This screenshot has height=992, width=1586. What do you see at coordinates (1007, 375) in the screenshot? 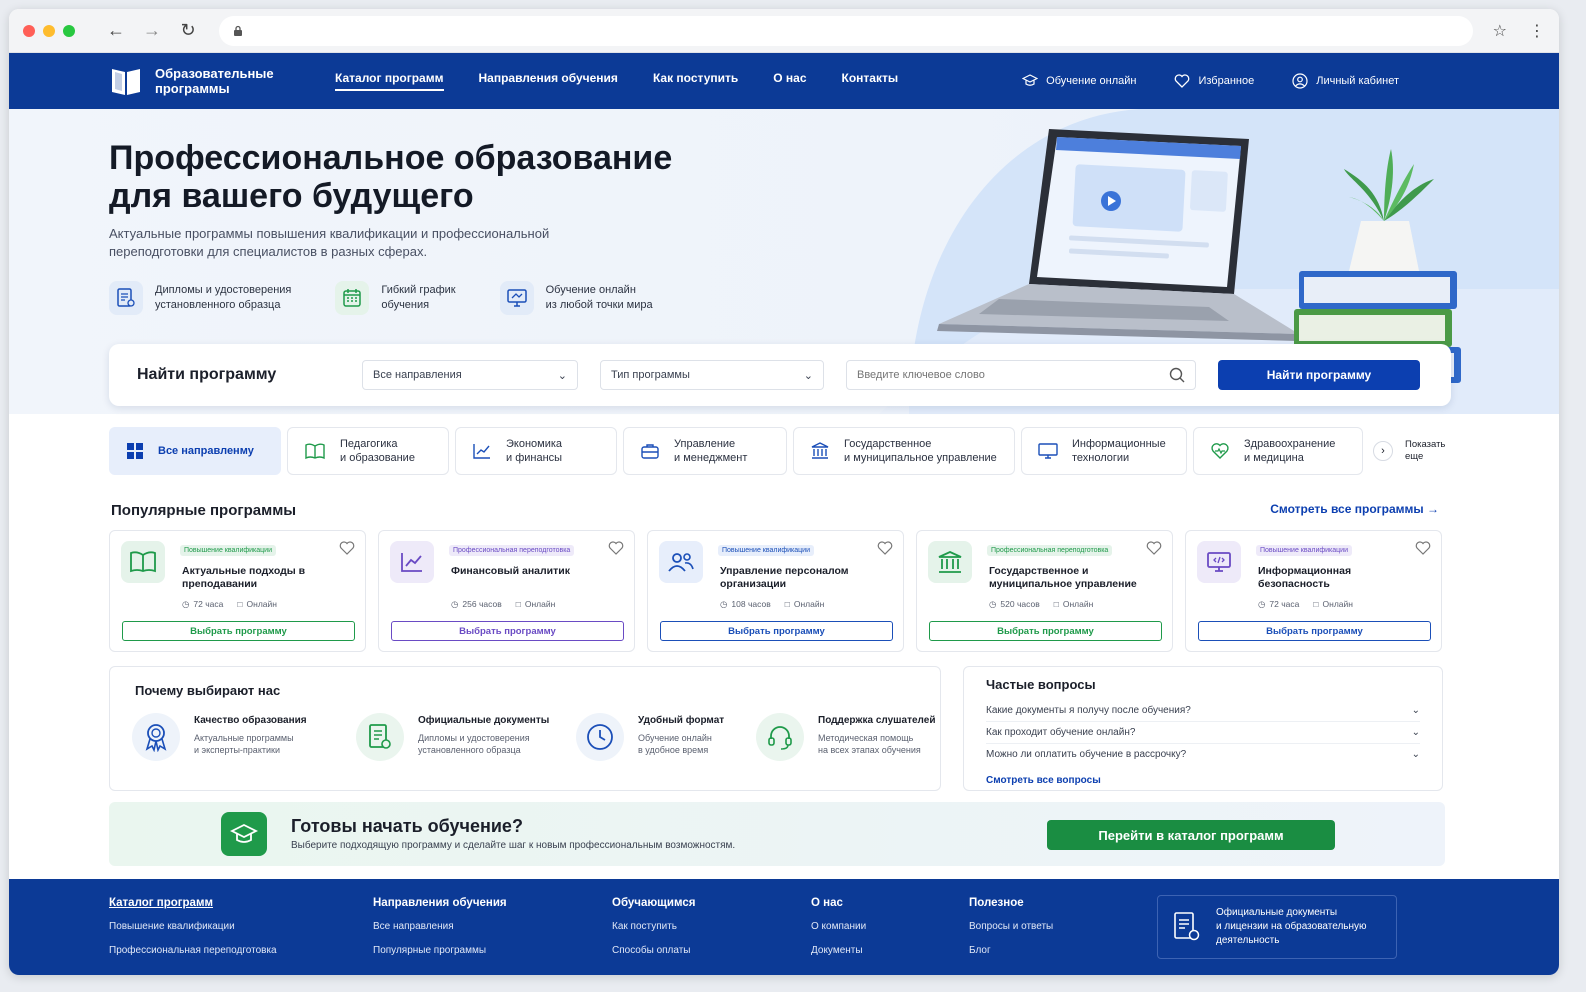
I see `keyword-search-input` at bounding box center [1007, 375].